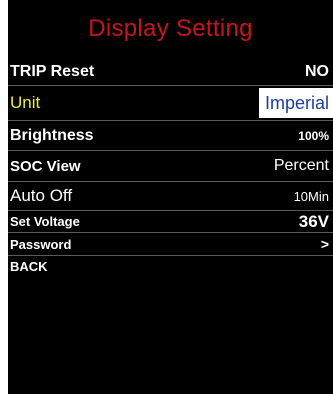 This screenshot has height=394, width=333. I want to click on menu-item-label: Password, so click(41, 244).